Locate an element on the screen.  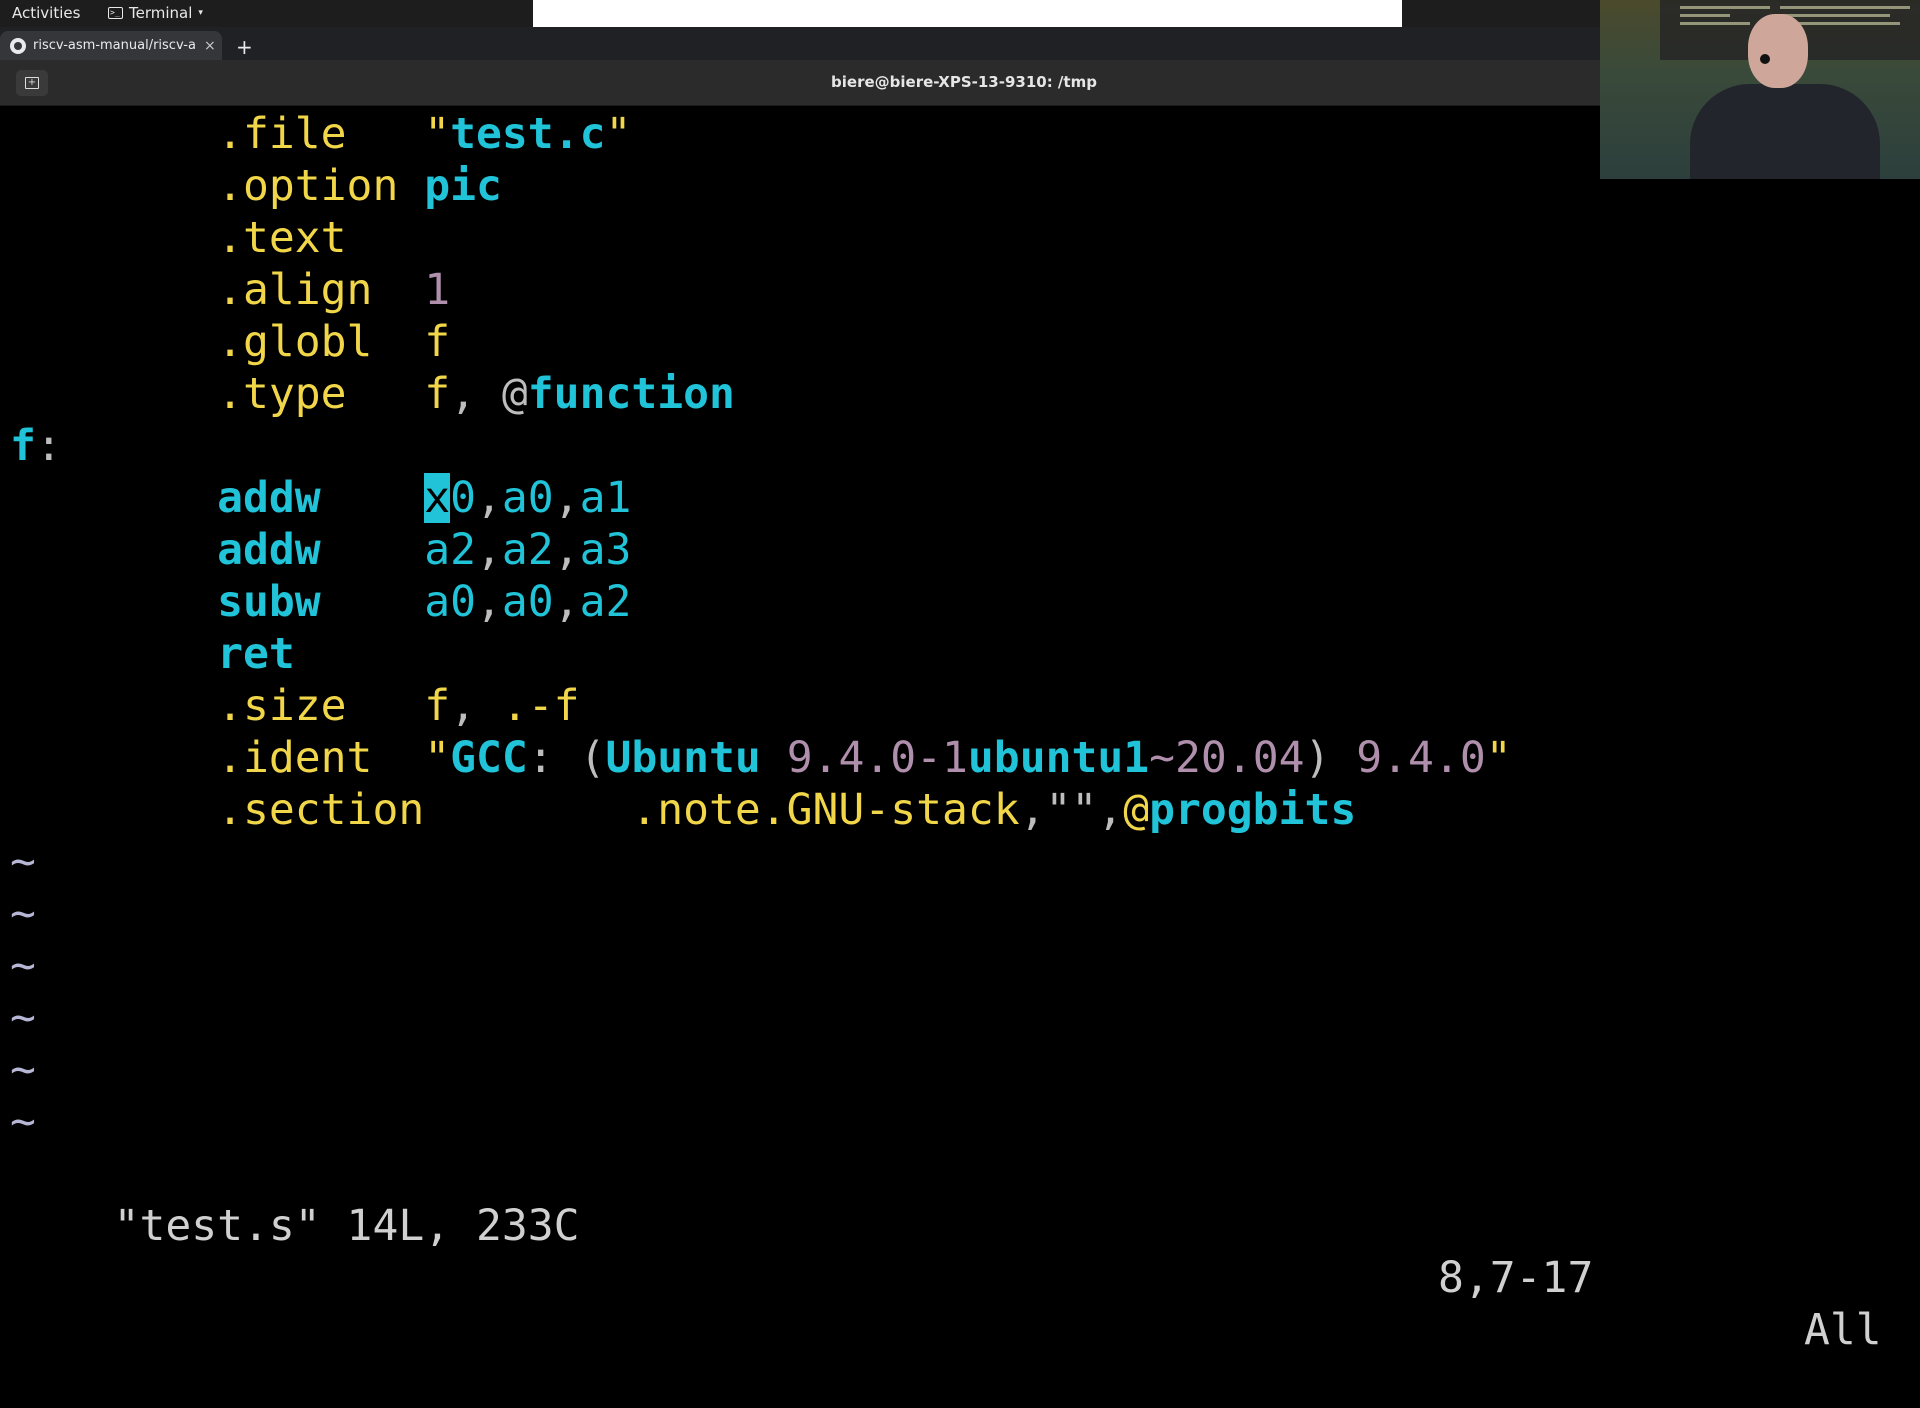
code-line-2: .option pic is located at coordinates (359, 186).